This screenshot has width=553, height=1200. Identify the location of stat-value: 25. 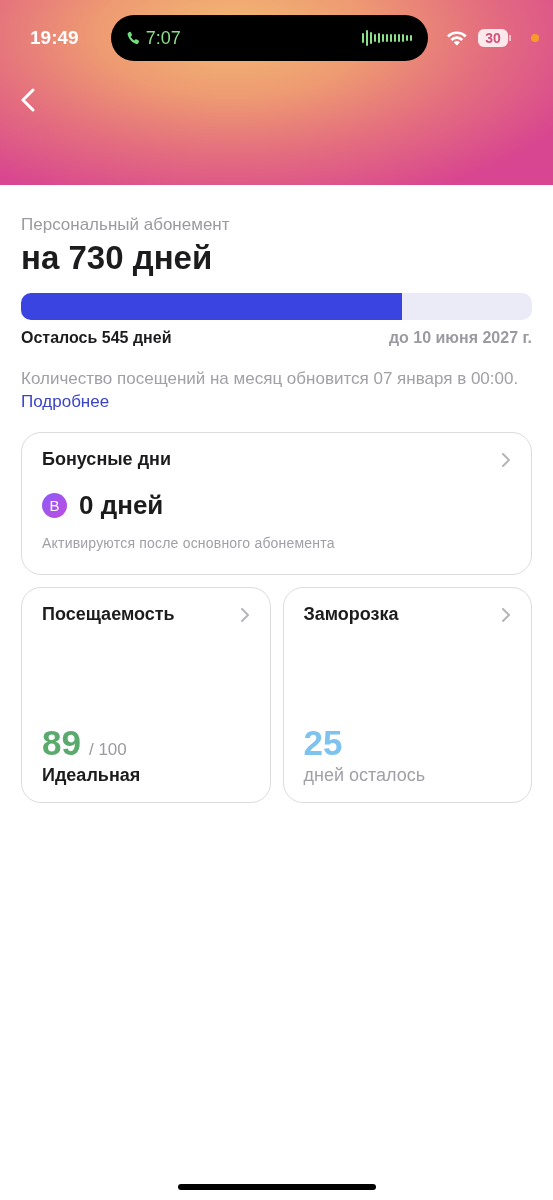
(323, 743).